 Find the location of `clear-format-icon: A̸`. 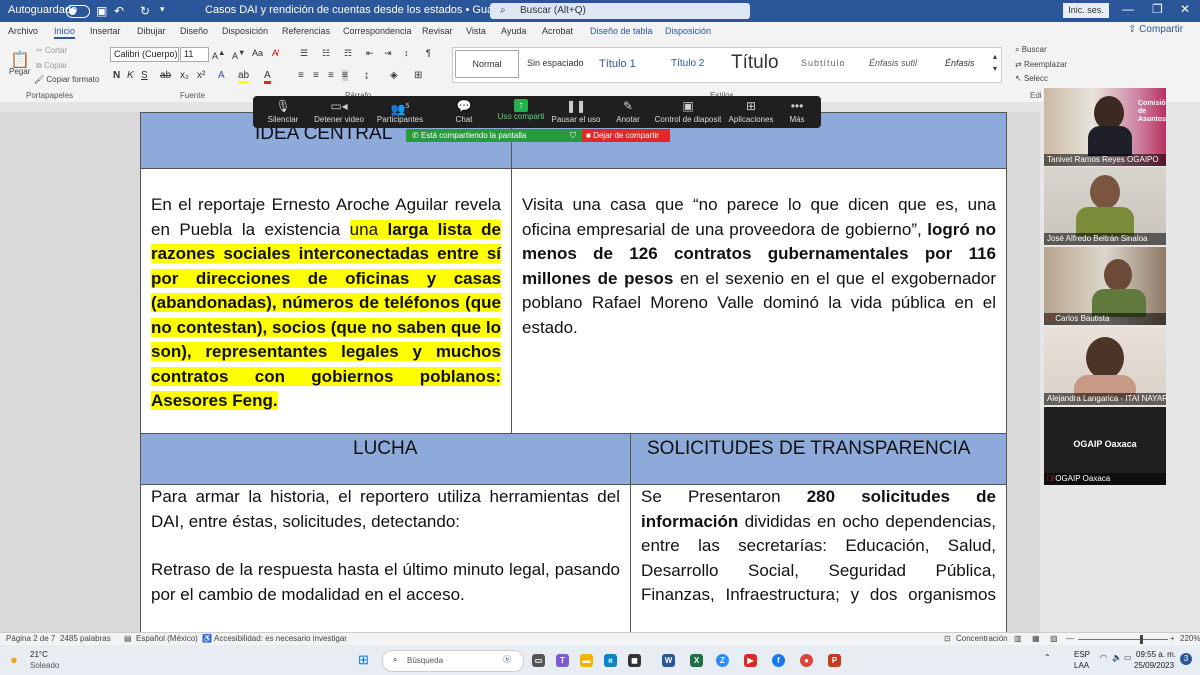

clear-format-icon: A̸ is located at coordinates (275, 53).